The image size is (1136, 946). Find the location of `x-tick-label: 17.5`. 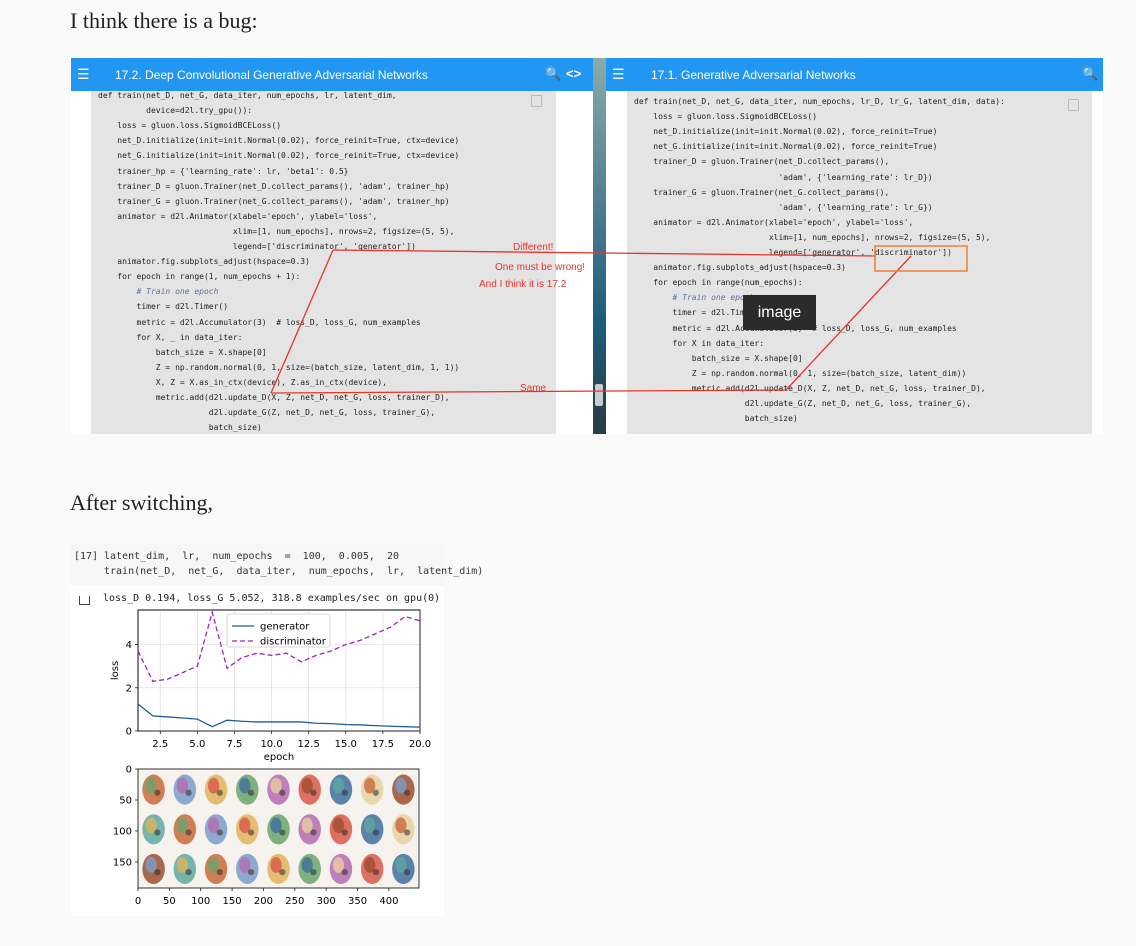

x-tick-label: 17.5 is located at coordinates (383, 744).